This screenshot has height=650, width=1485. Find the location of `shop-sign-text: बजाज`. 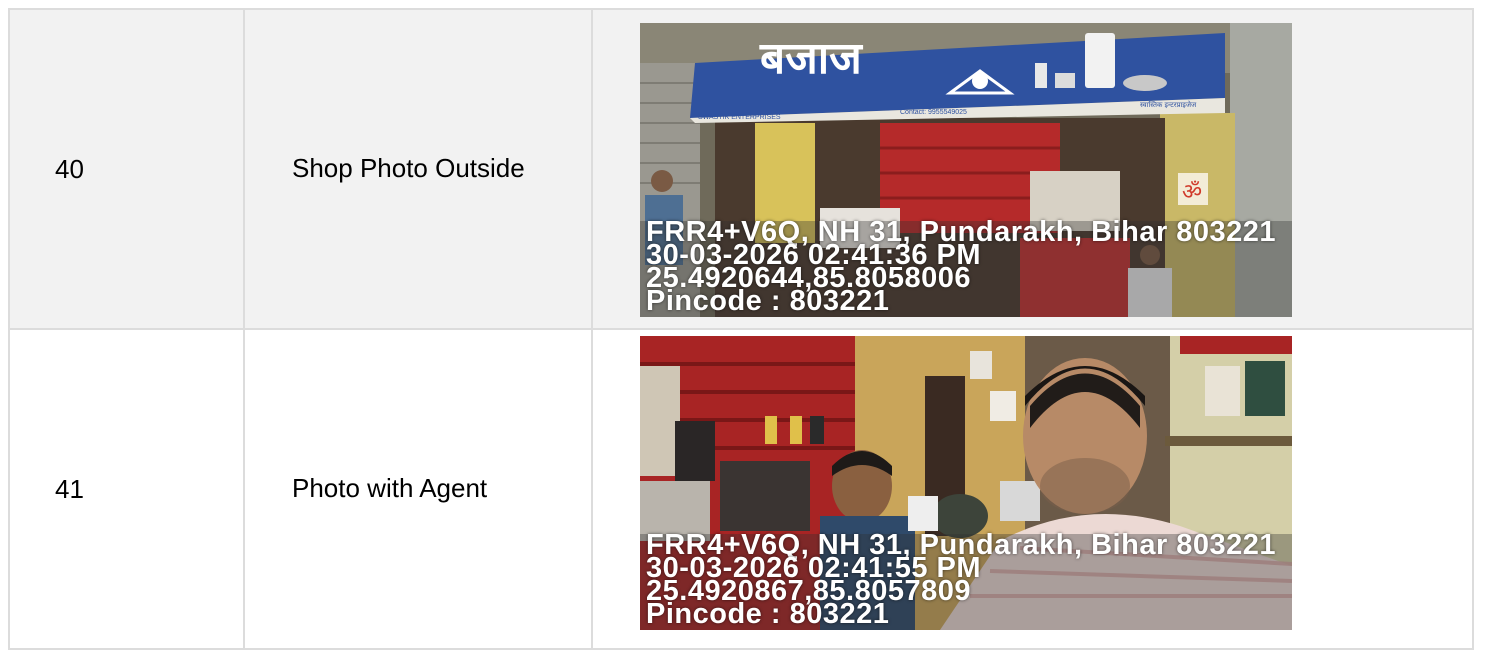

shop-sign-text: बजाज is located at coordinates (811, 58).